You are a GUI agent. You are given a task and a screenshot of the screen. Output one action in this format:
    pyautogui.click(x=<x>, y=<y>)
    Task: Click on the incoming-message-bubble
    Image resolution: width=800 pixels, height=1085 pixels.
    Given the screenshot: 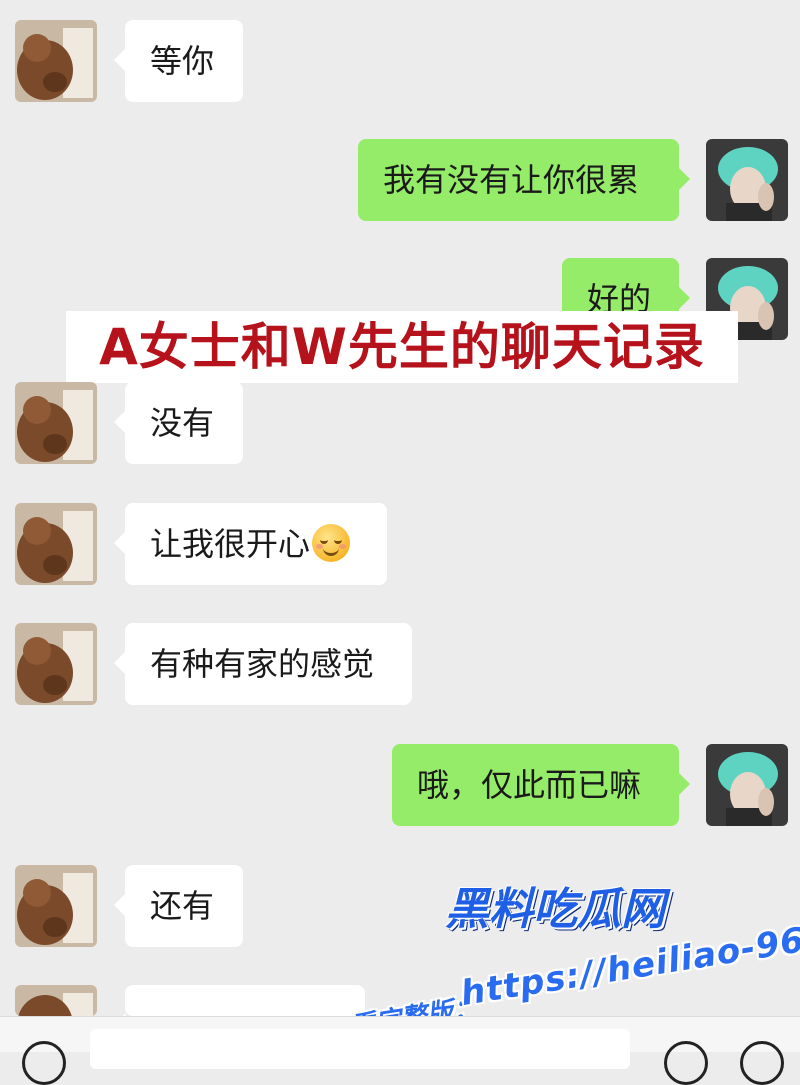 What is the action you would take?
    pyautogui.click(x=239, y=1011)
    